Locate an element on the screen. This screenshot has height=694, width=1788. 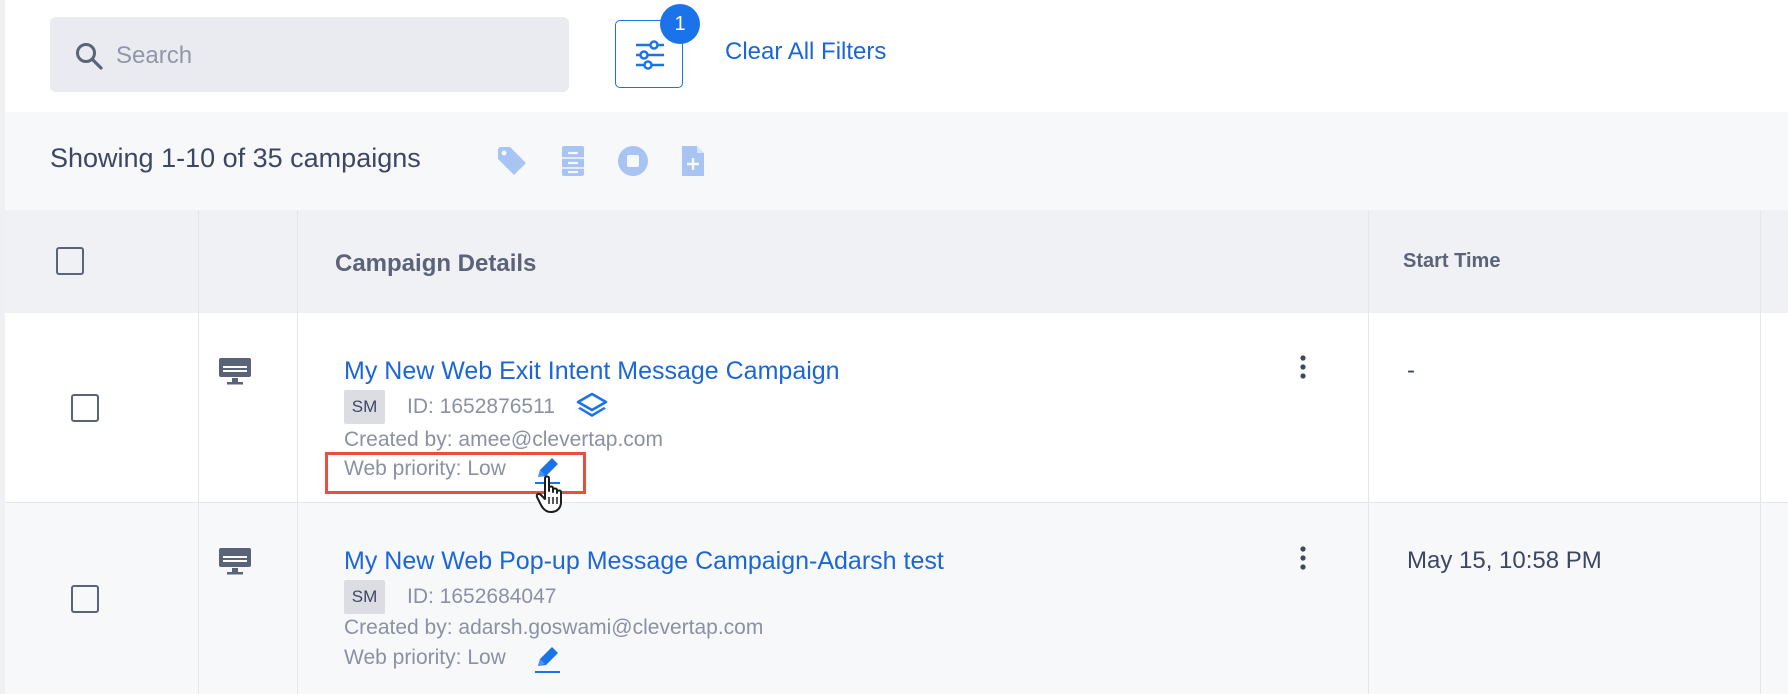
clear-all-filters-link: Clear All Filters is located at coordinates (805, 52).